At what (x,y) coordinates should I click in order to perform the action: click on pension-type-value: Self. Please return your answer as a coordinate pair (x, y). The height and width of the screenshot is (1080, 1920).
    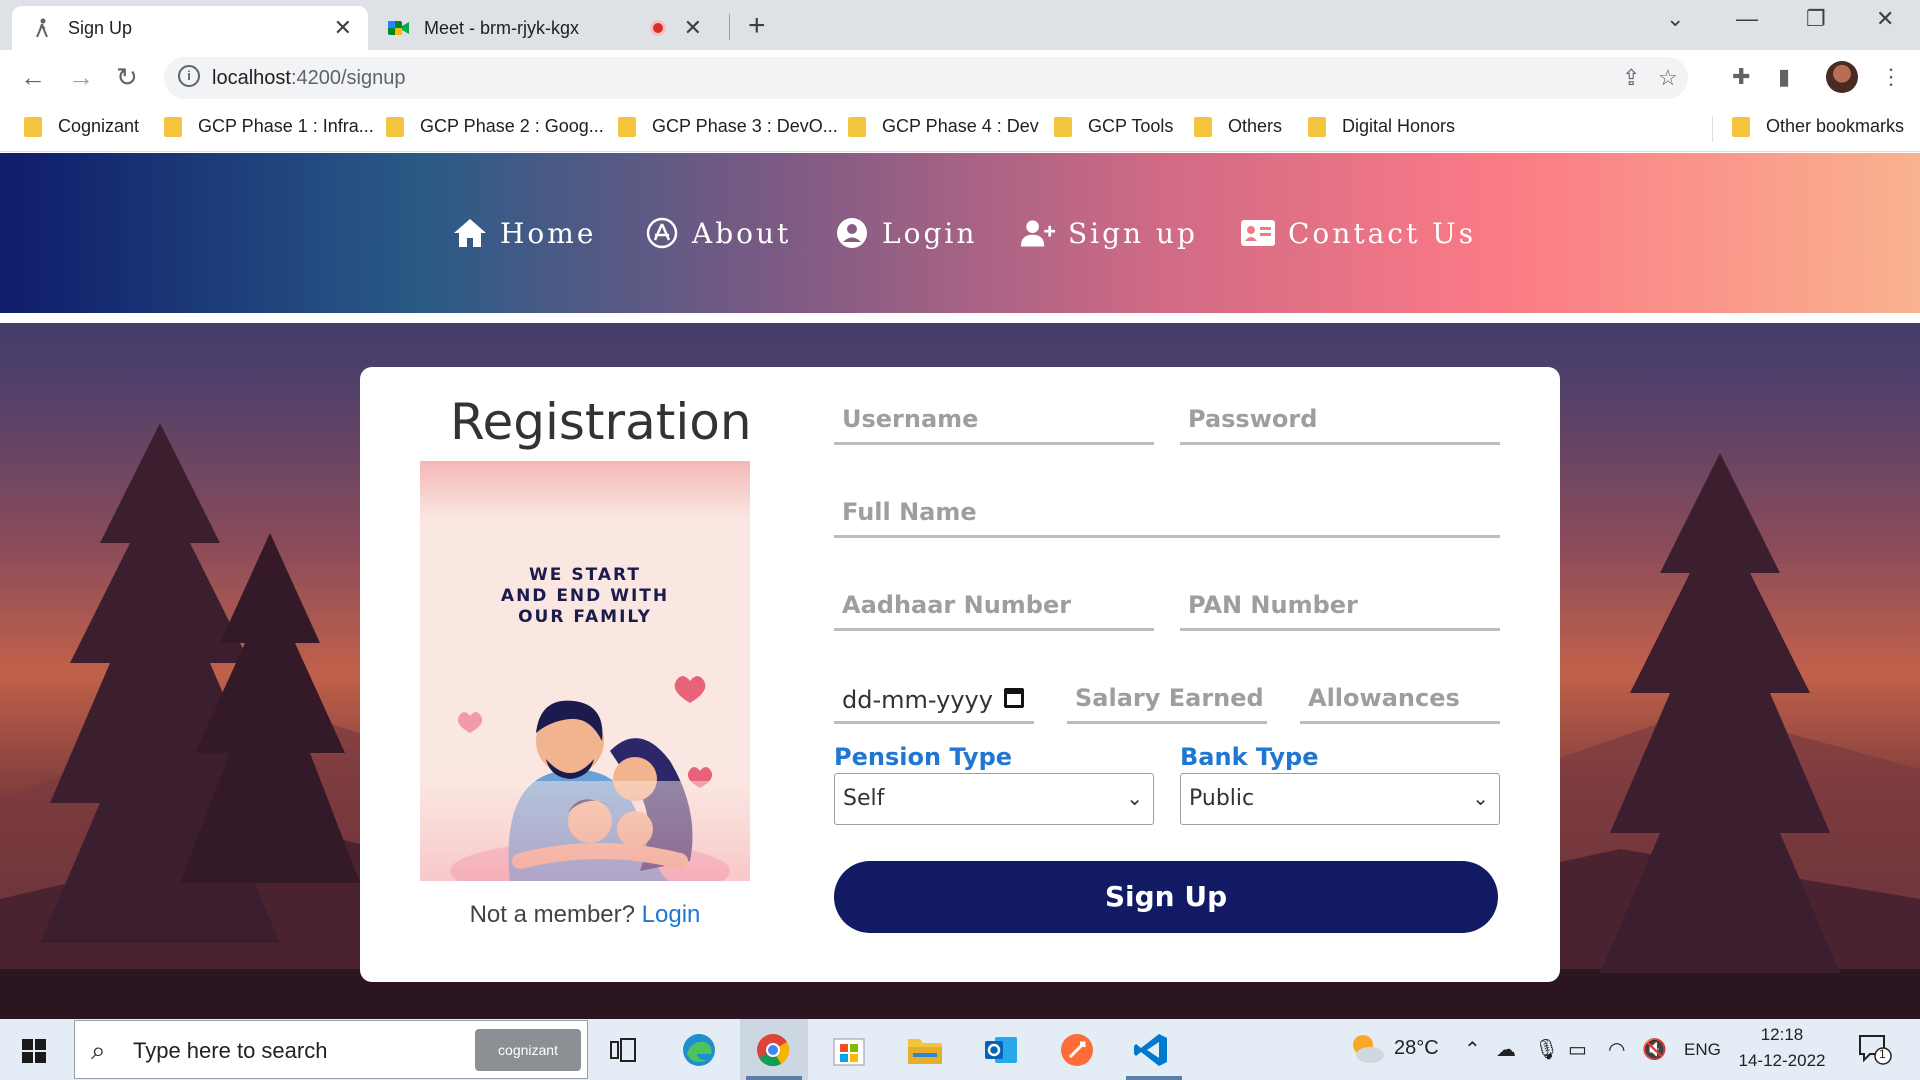
    Looking at the image, I should click on (864, 798).